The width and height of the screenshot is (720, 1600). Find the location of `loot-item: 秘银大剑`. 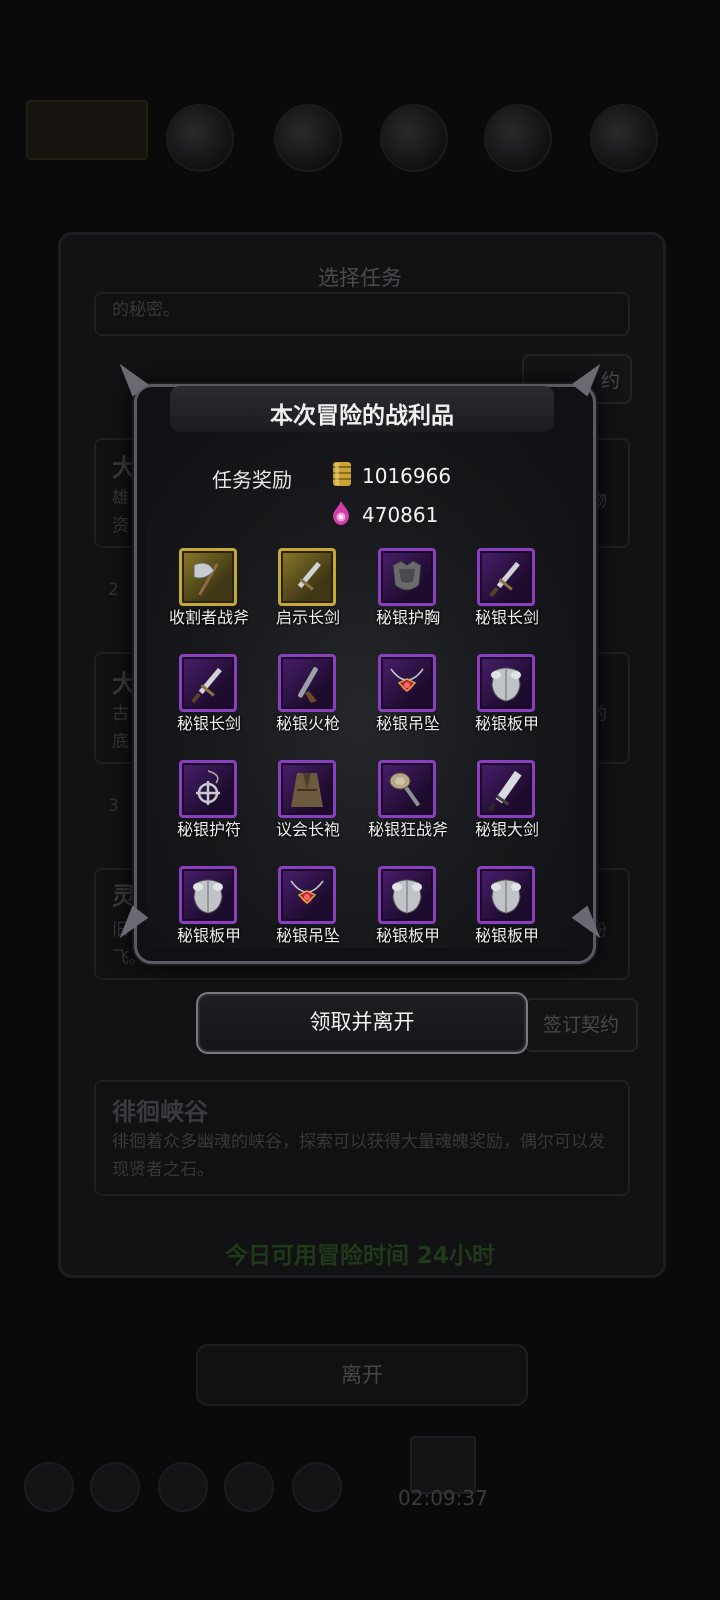

loot-item: 秘银大剑 is located at coordinates (508, 808).